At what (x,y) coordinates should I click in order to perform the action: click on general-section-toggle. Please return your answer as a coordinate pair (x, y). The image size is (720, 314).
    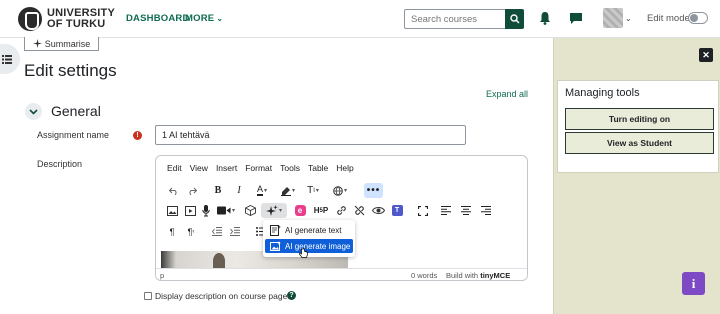
    Looking at the image, I should click on (33, 111).